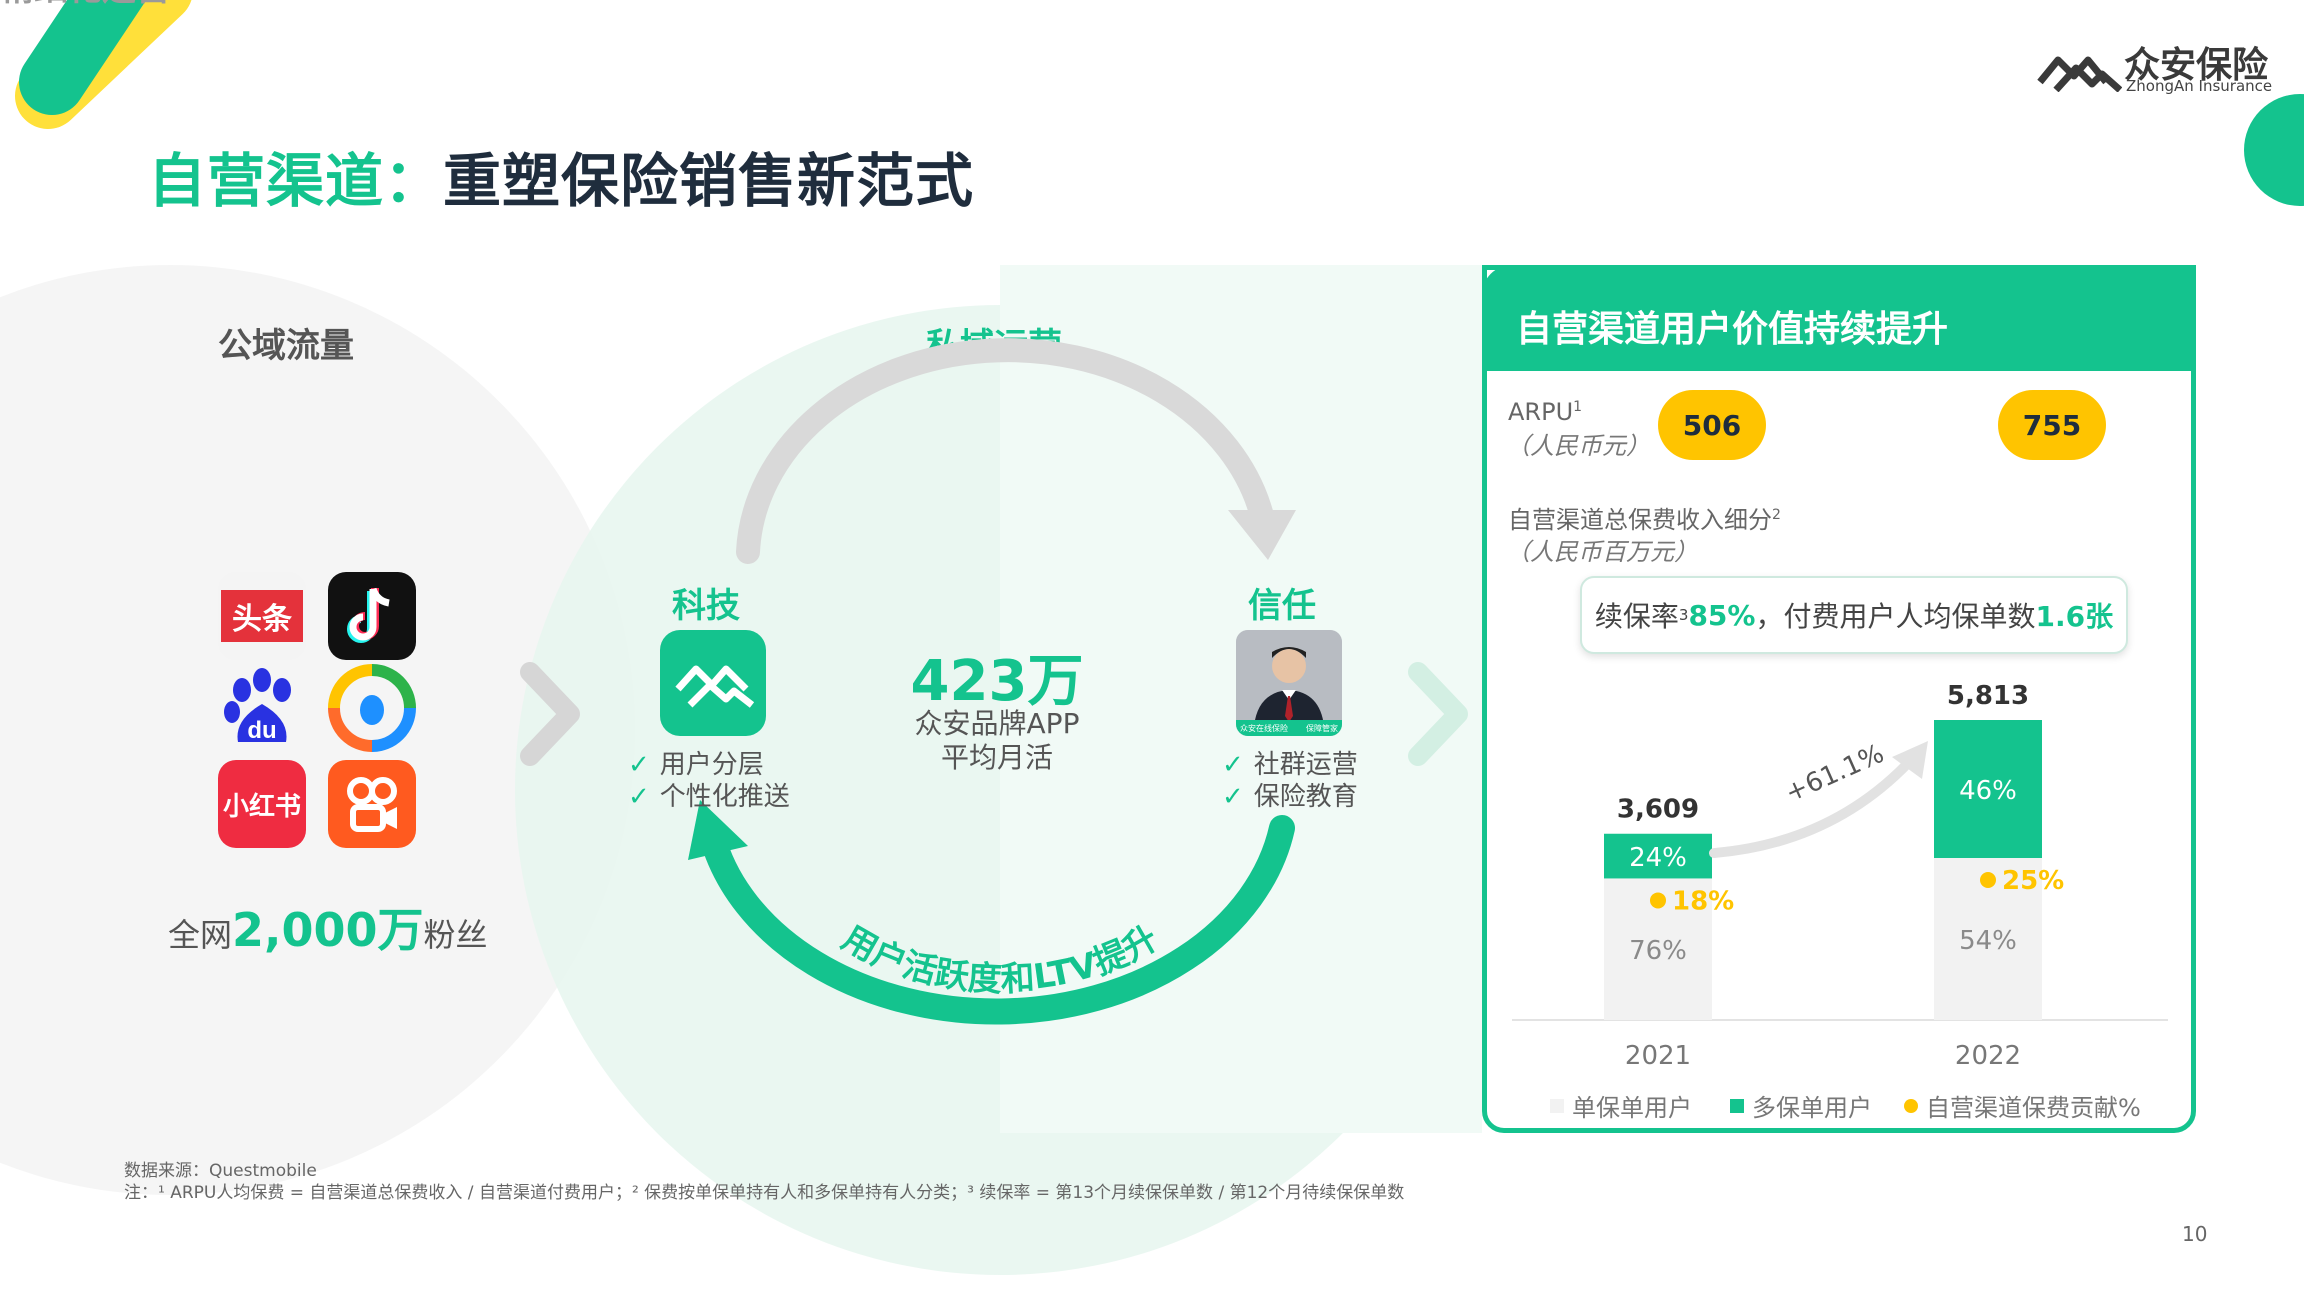  What do you see at coordinates (2195, 1234) in the screenshot?
I see `page-number: 10` at bounding box center [2195, 1234].